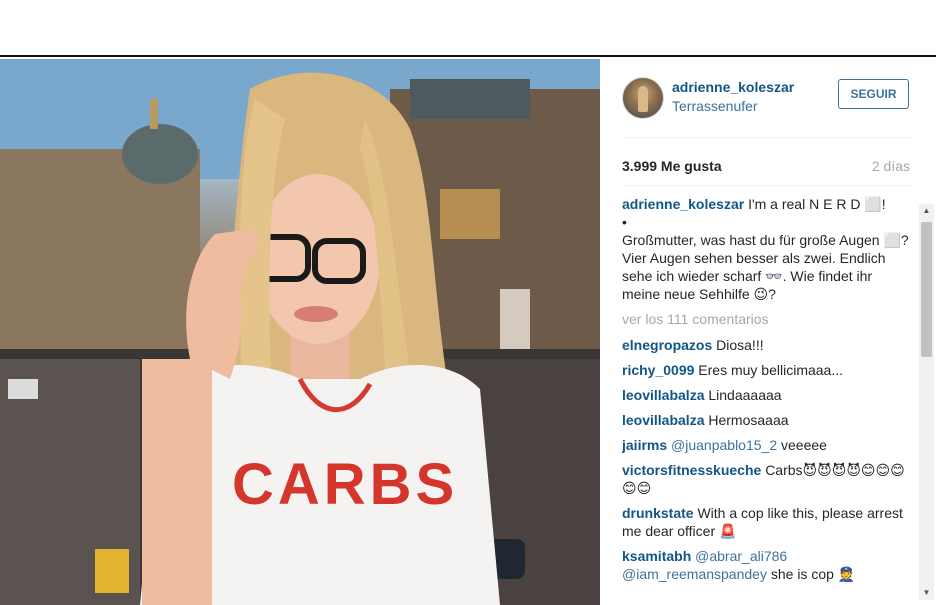 The height and width of the screenshot is (605, 936). What do you see at coordinates (683, 204) in the screenshot?
I see `caption-username: adrienne_koleszar` at bounding box center [683, 204].